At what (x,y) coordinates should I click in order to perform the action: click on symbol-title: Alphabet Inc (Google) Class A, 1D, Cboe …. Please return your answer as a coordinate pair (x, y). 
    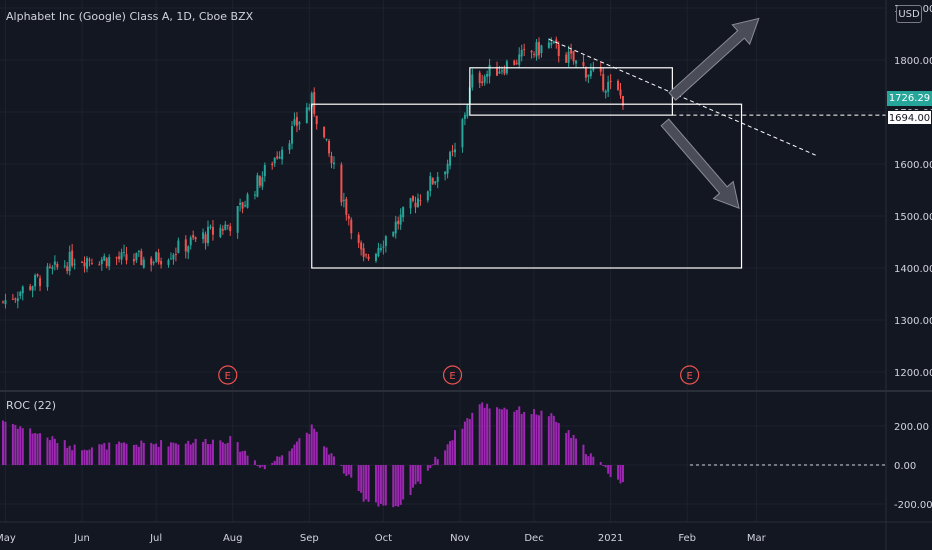
    Looking at the image, I should click on (129, 16).